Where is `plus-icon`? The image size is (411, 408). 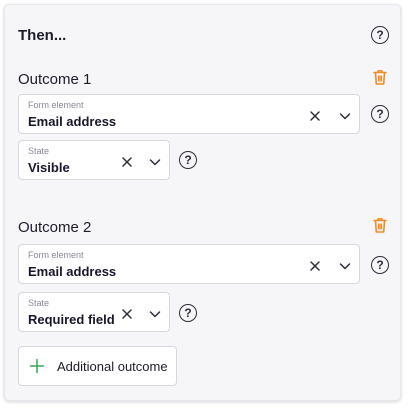
plus-icon is located at coordinates (37, 366).